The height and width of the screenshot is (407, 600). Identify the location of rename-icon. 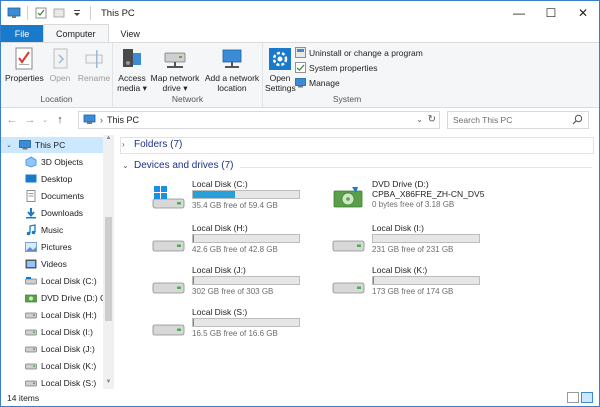
(94, 59).